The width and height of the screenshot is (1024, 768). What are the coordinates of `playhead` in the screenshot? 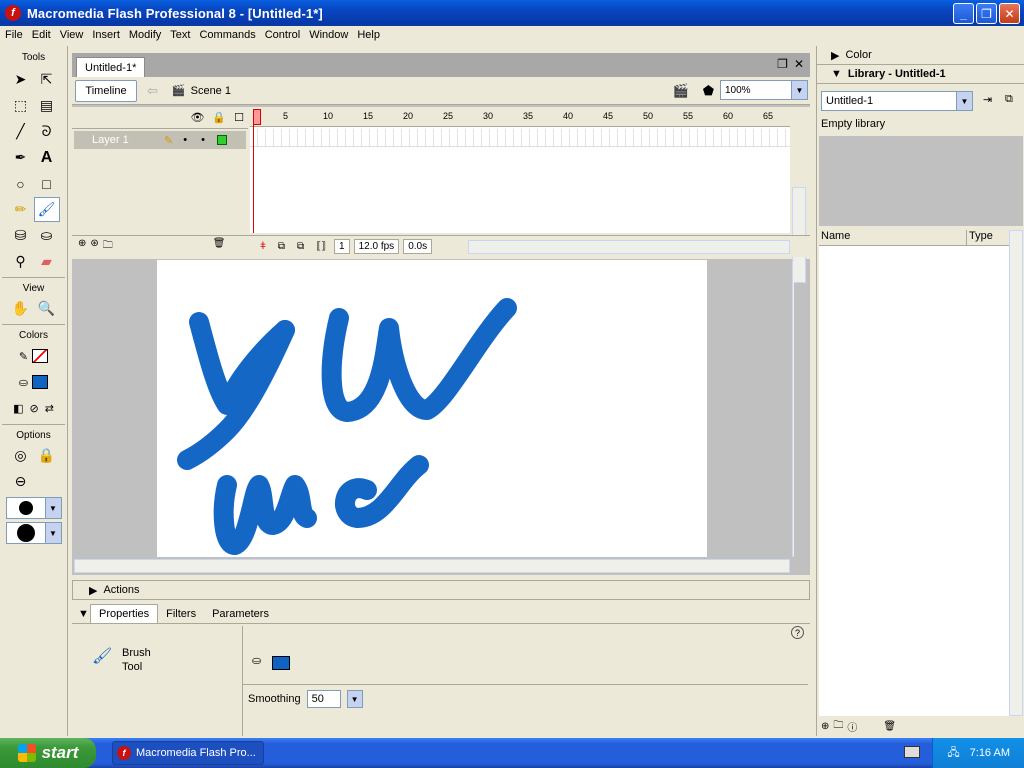 It's located at (257, 171).